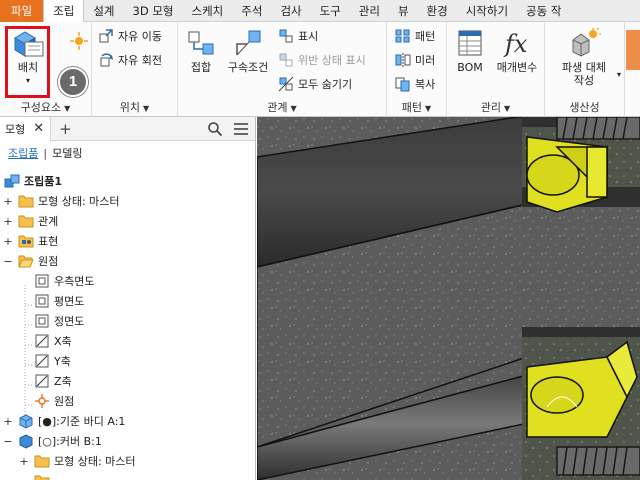 The width and height of the screenshot is (640, 480). Describe the element at coordinates (23, 153) in the screenshot. I see `subtab-assembly: 조립품` at that location.